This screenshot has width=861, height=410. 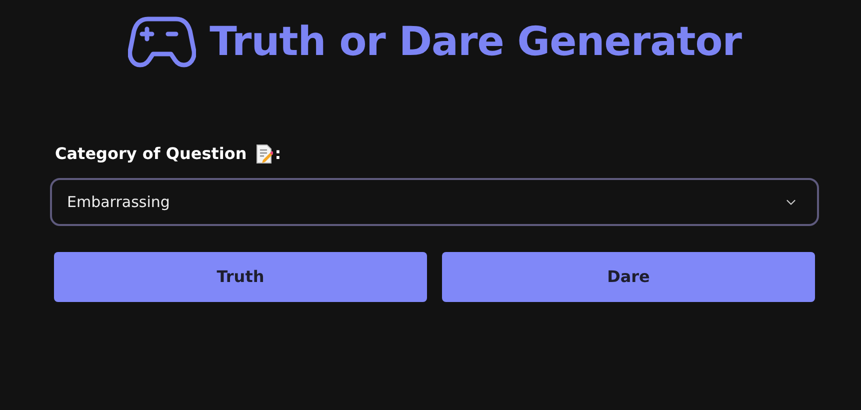 What do you see at coordinates (263, 154) in the screenshot?
I see `memo-icon` at bounding box center [263, 154].